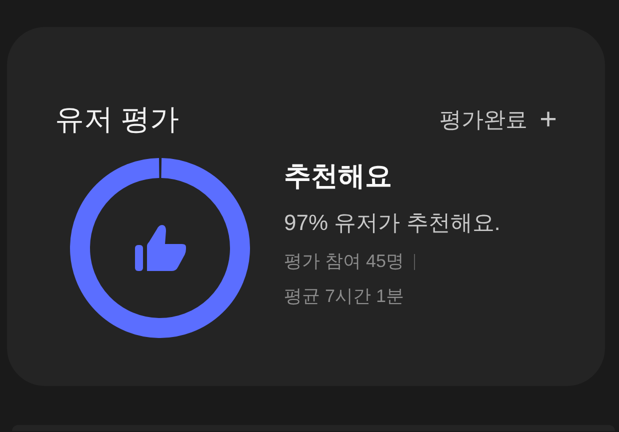 This screenshot has width=619, height=432. What do you see at coordinates (160, 248) in the screenshot?
I see `thumbs-up-icon` at bounding box center [160, 248].